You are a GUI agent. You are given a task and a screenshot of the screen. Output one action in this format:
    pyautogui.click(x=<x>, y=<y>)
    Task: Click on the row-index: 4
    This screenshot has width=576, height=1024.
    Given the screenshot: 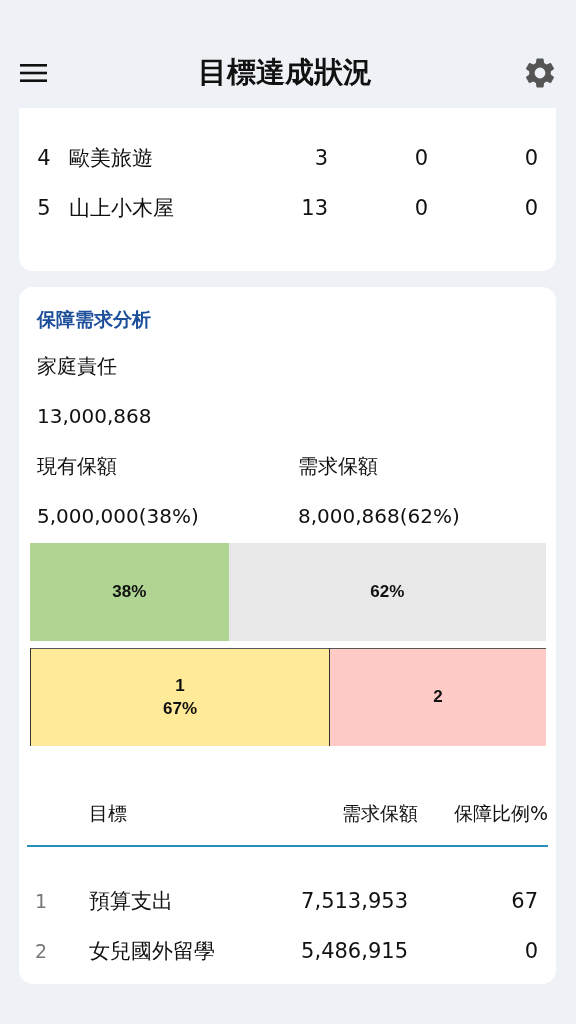 What is the action you would take?
    pyautogui.click(x=44, y=158)
    